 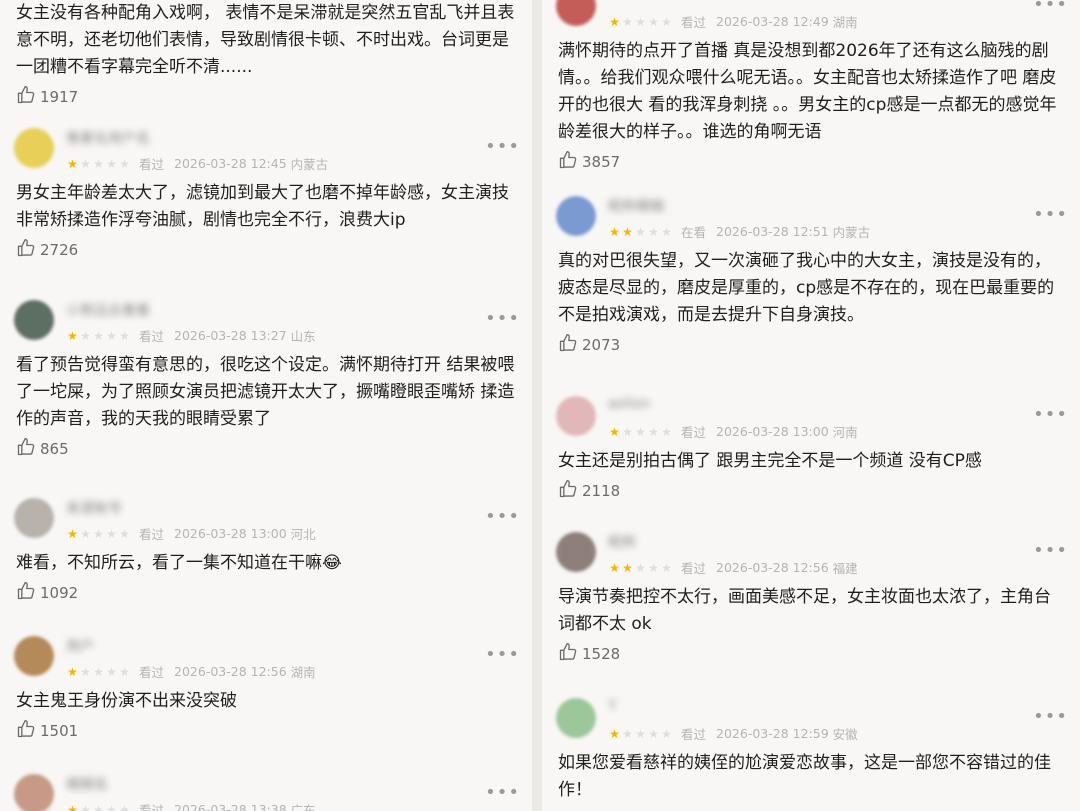 What do you see at coordinates (772, 733) in the screenshot?
I see `timestamp: 2026-03-28 12:59` at bounding box center [772, 733].